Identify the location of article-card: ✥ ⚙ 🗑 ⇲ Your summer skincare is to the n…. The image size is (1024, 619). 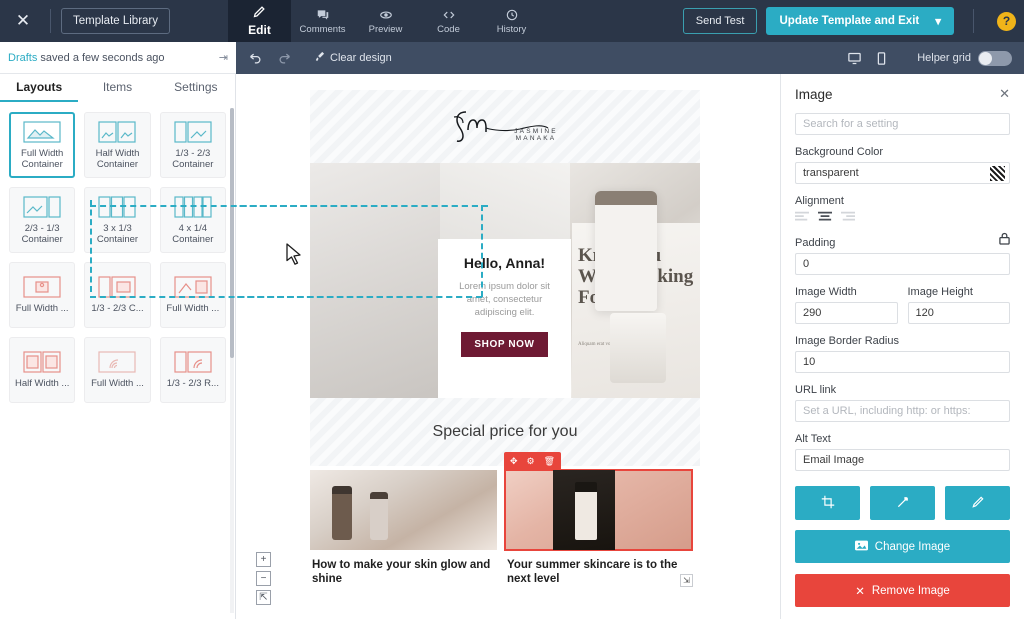
(598, 519).